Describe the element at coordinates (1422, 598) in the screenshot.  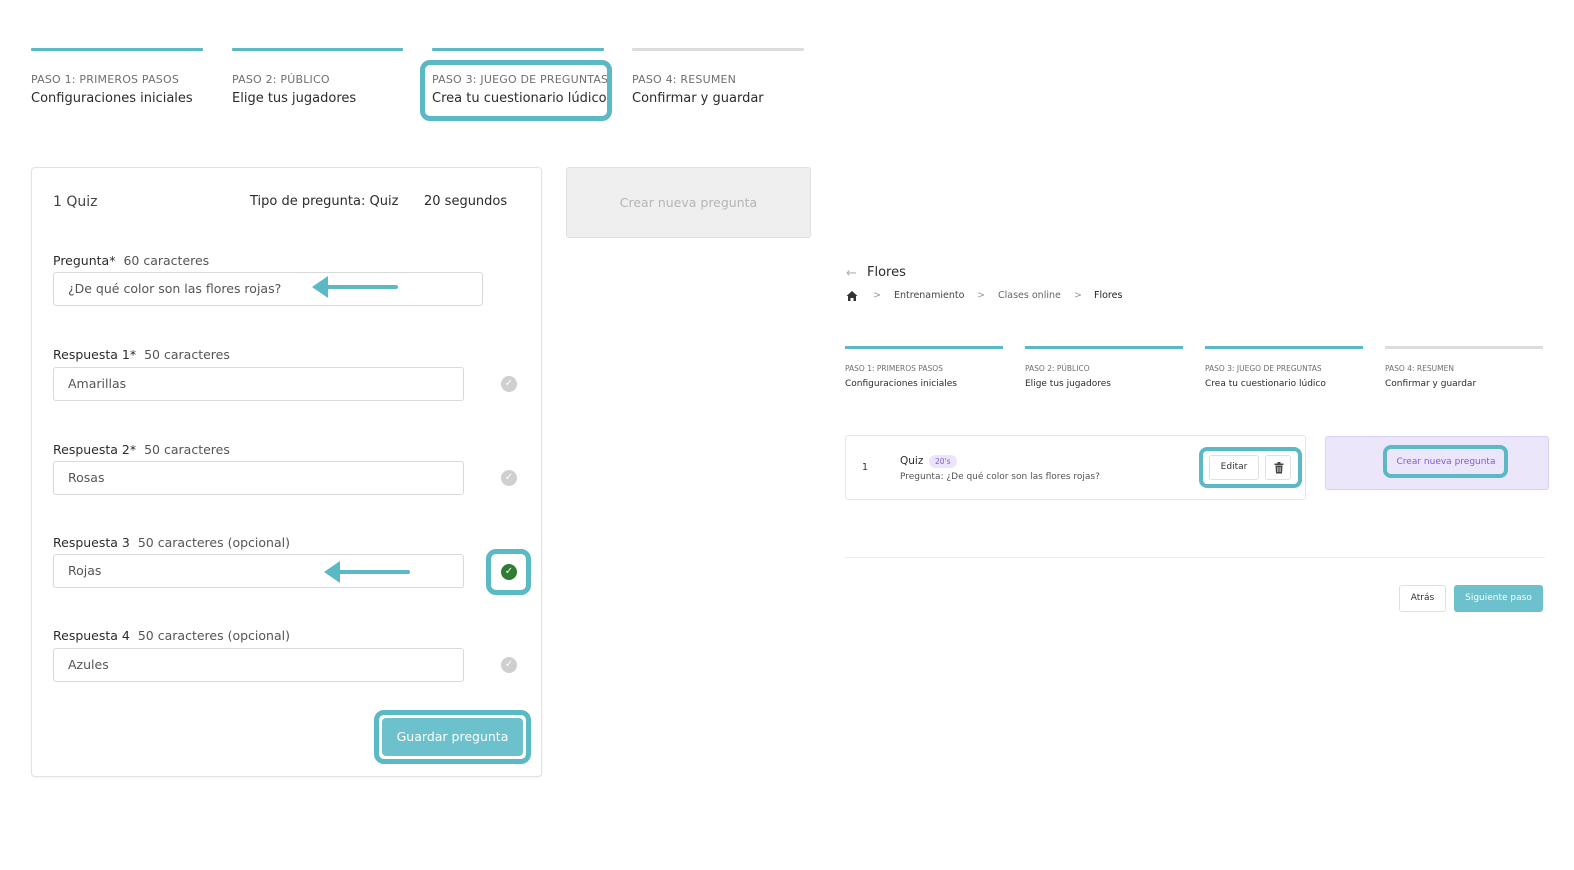
I see `back-button: Atrás` at that location.